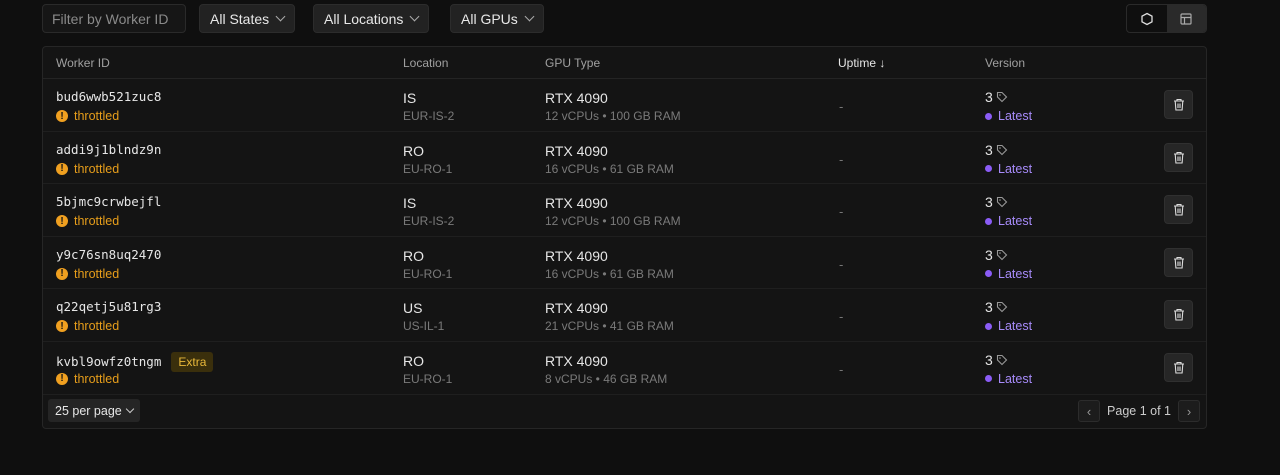 This screenshot has height=475, width=1280. I want to click on col-gpu-type: GPU Type, so click(572, 63).